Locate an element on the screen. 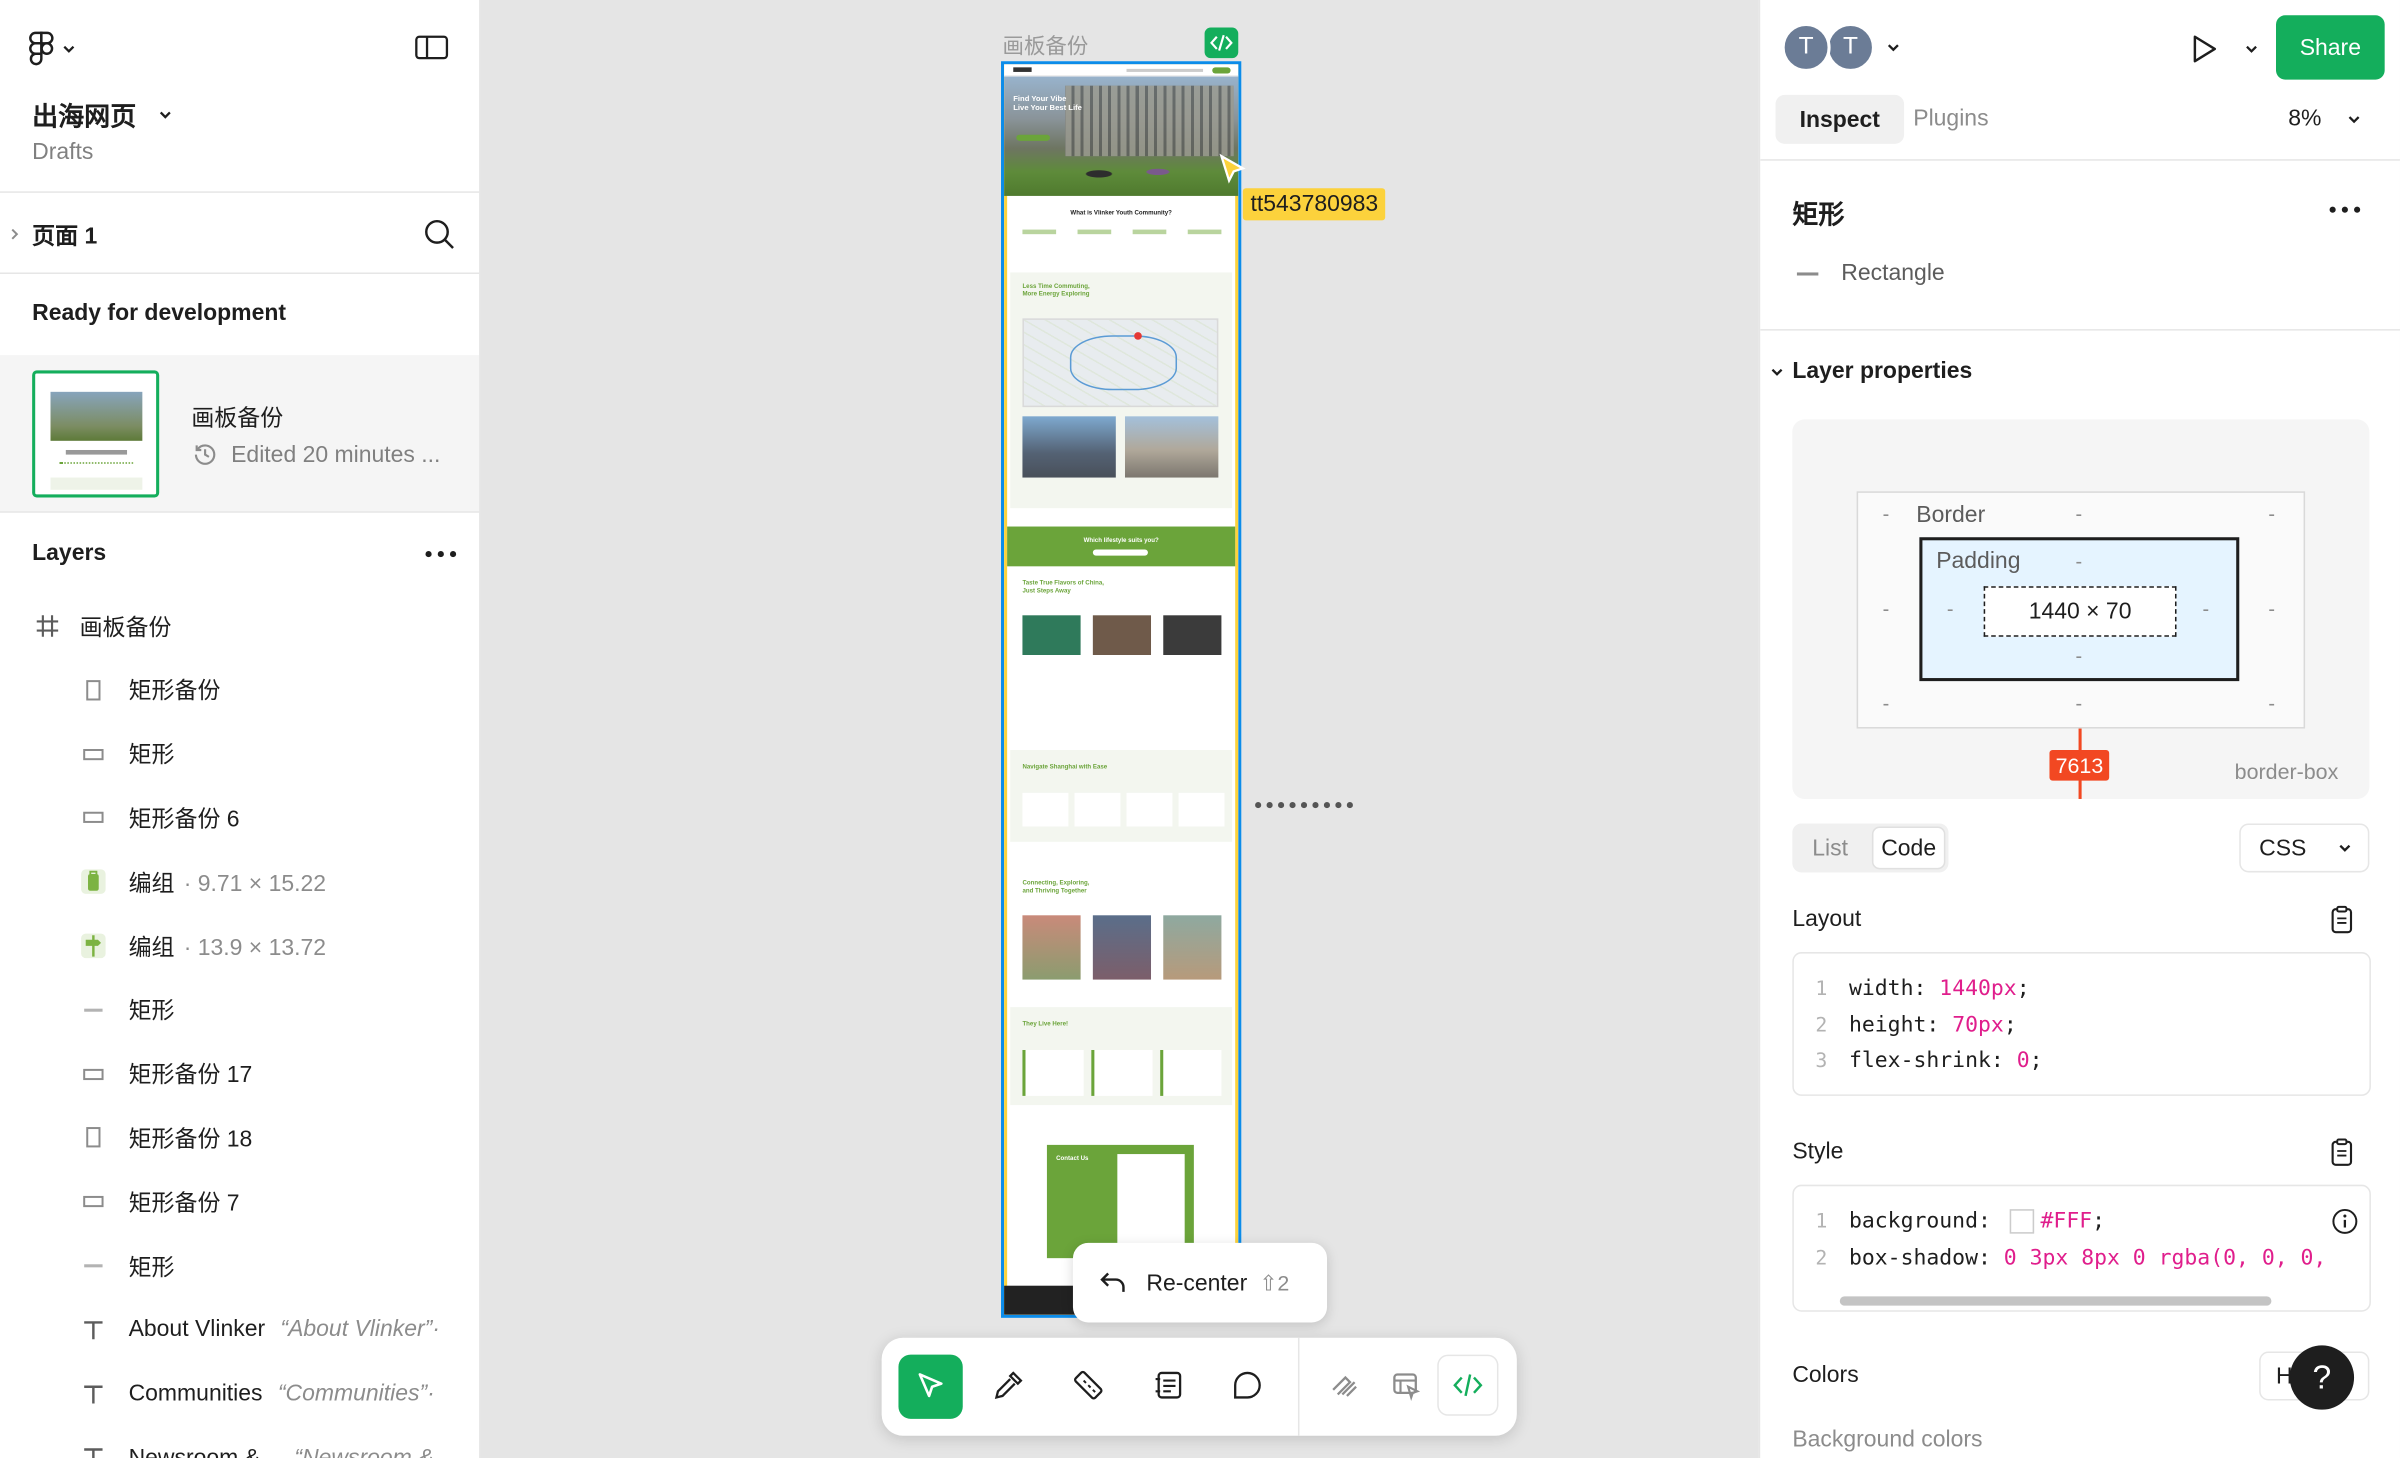 This screenshot has width=2400, height=1458. layer-row: About Vlinker “About Vlinker”· is located at coordinates (239, 1330).